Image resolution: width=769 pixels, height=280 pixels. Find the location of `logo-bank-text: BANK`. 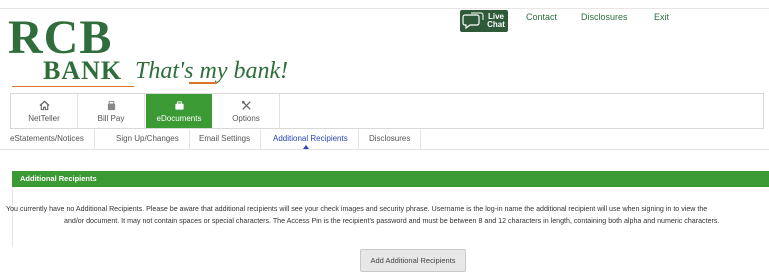

logo-bank-text: BANK is located at coordinates (83, 70).